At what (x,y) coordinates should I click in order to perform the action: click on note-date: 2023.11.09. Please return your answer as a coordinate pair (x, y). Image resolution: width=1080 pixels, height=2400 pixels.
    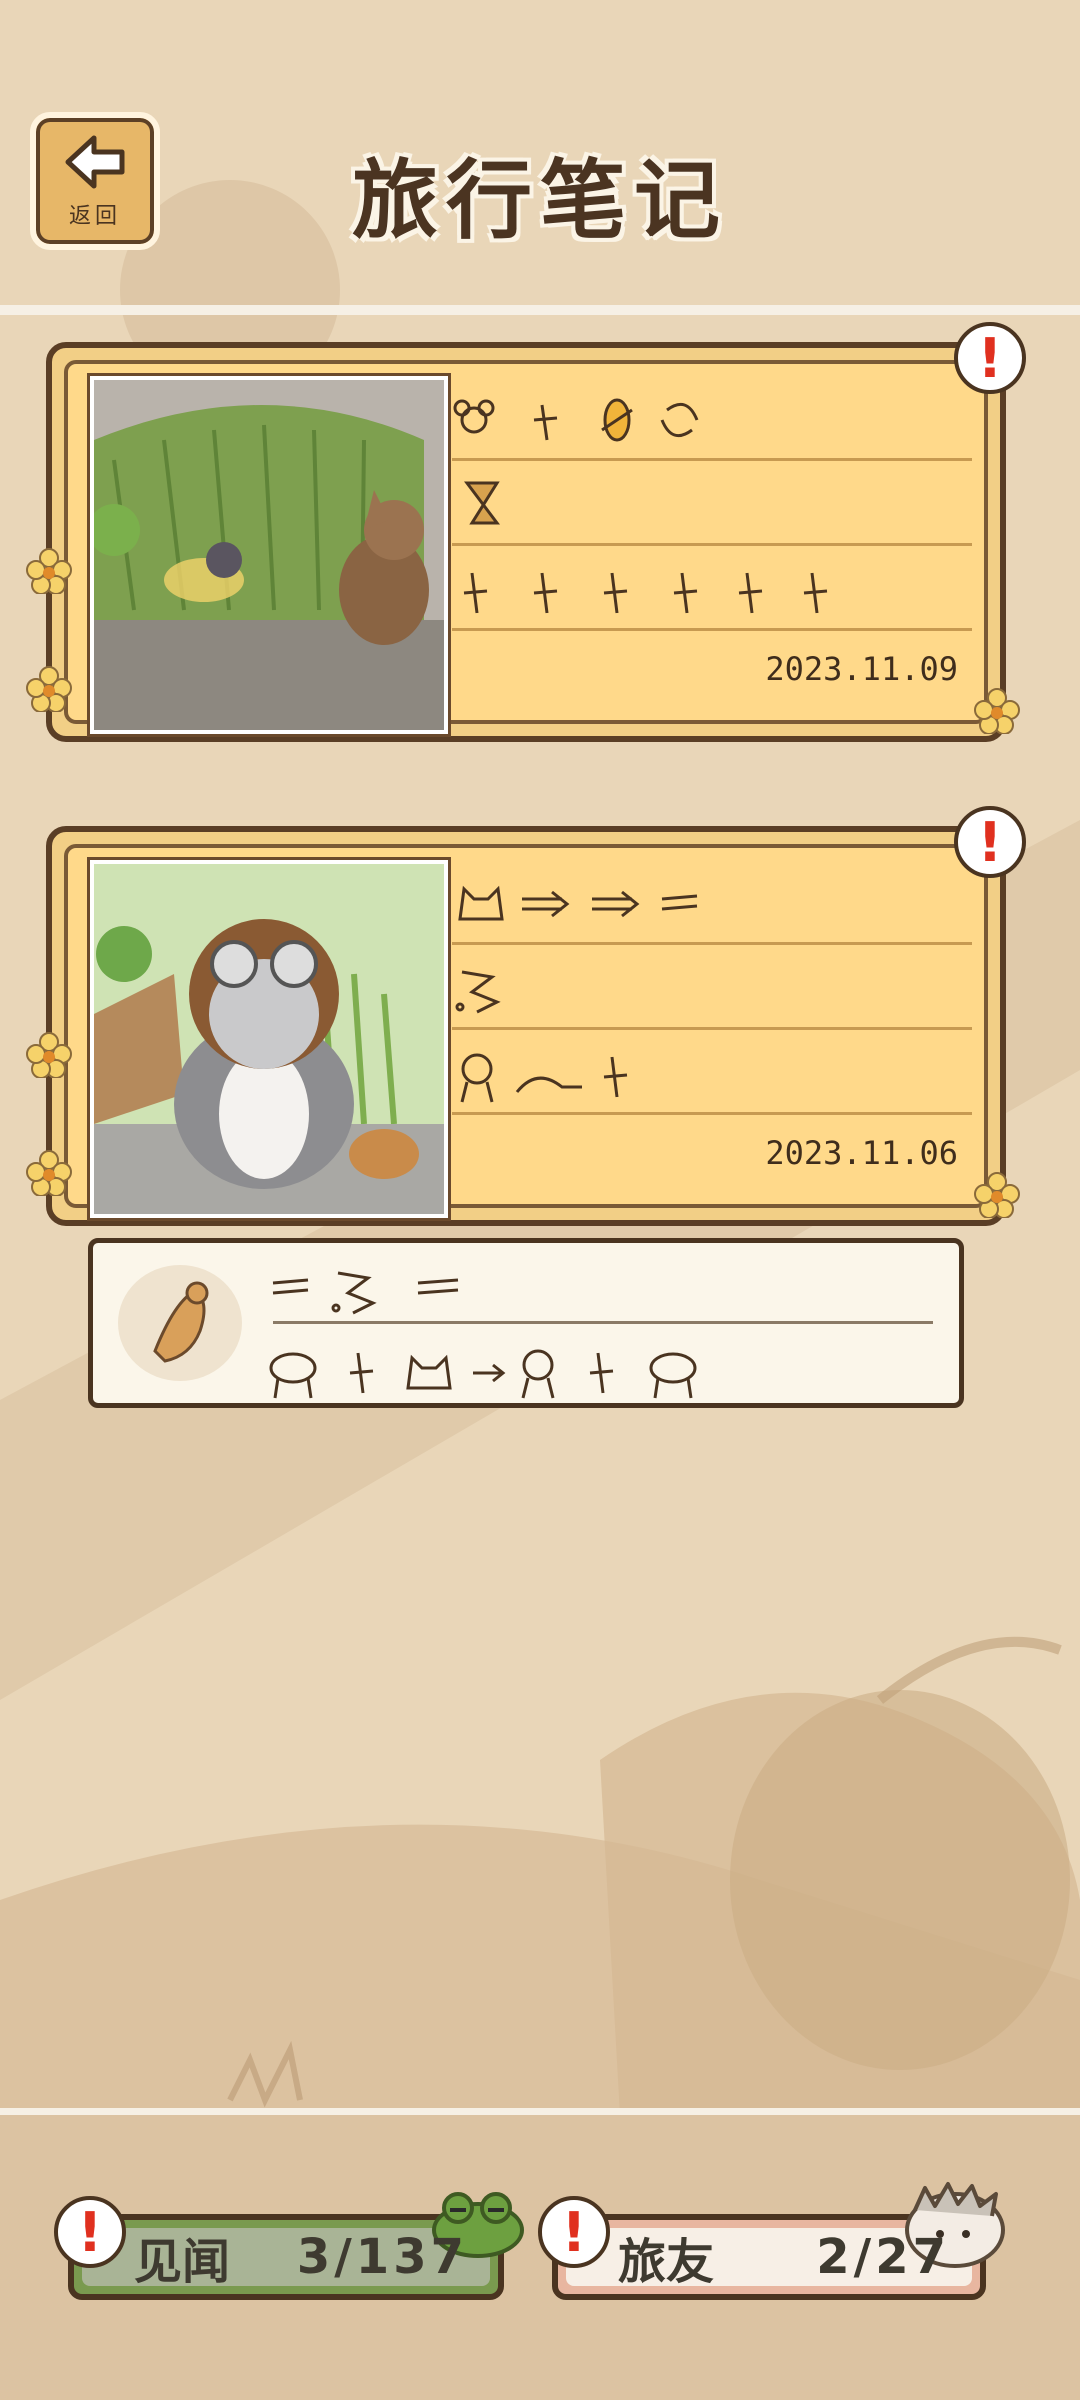
    Looking at the image, I should click on (861, 669).